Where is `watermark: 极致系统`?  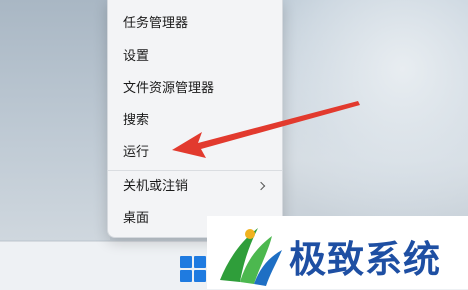
watermark: 极致系统 is located at coordinates (337, 252).